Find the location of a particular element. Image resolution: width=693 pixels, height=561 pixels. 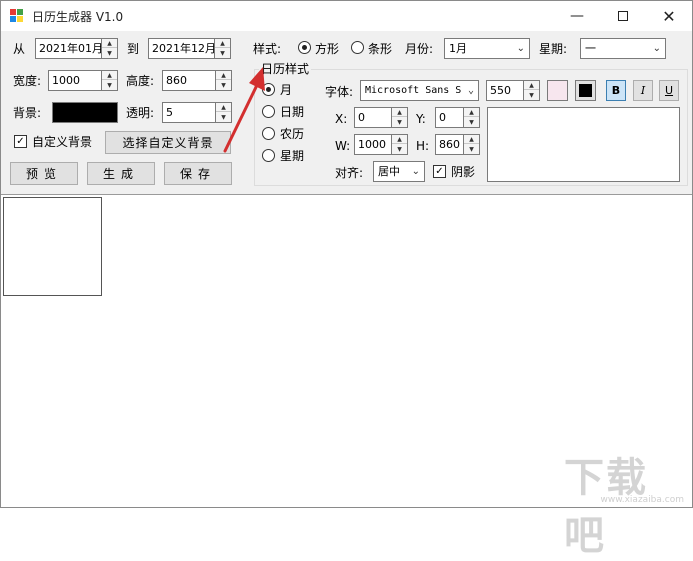

calstyle-option-label: 日期 is located at coordinates (292, 112).